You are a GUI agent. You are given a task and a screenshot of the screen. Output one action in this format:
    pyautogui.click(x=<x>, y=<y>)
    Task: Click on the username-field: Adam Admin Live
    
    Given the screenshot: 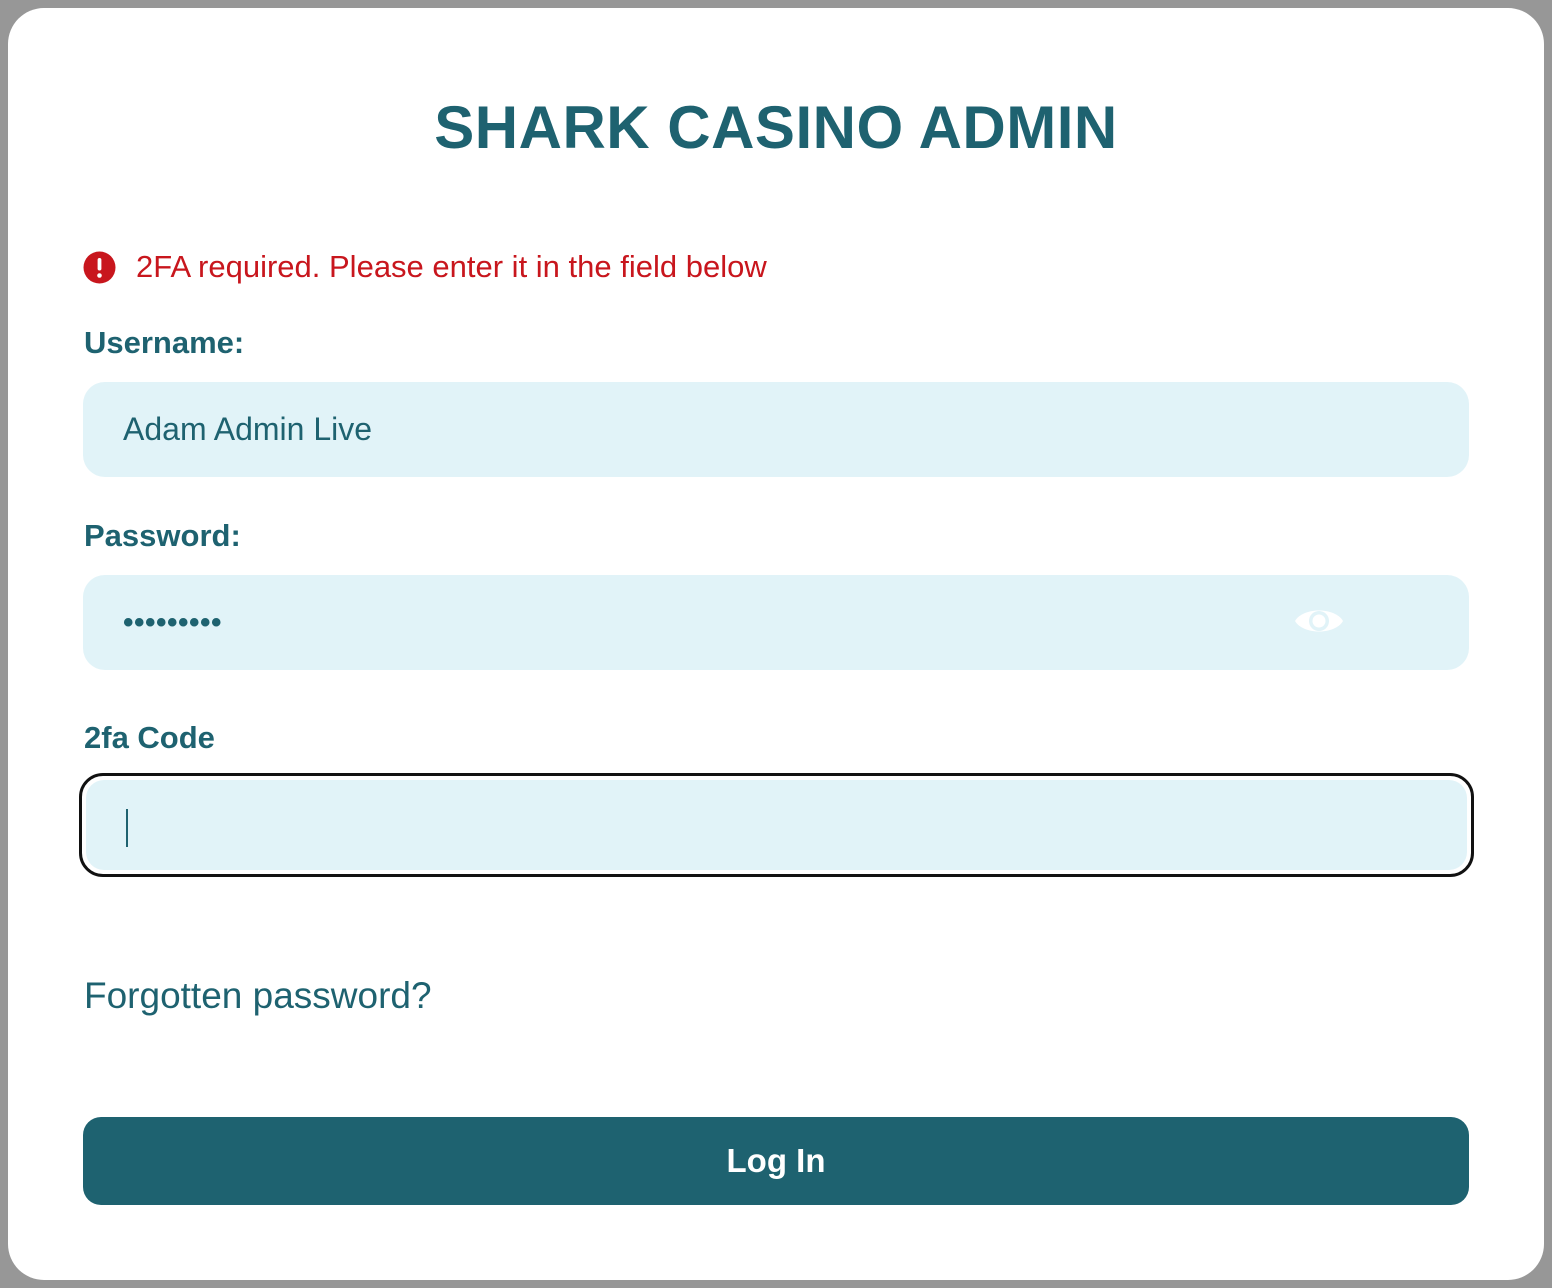 What is the action you would take?
    pyautogui.click(x=776, y=429)
    